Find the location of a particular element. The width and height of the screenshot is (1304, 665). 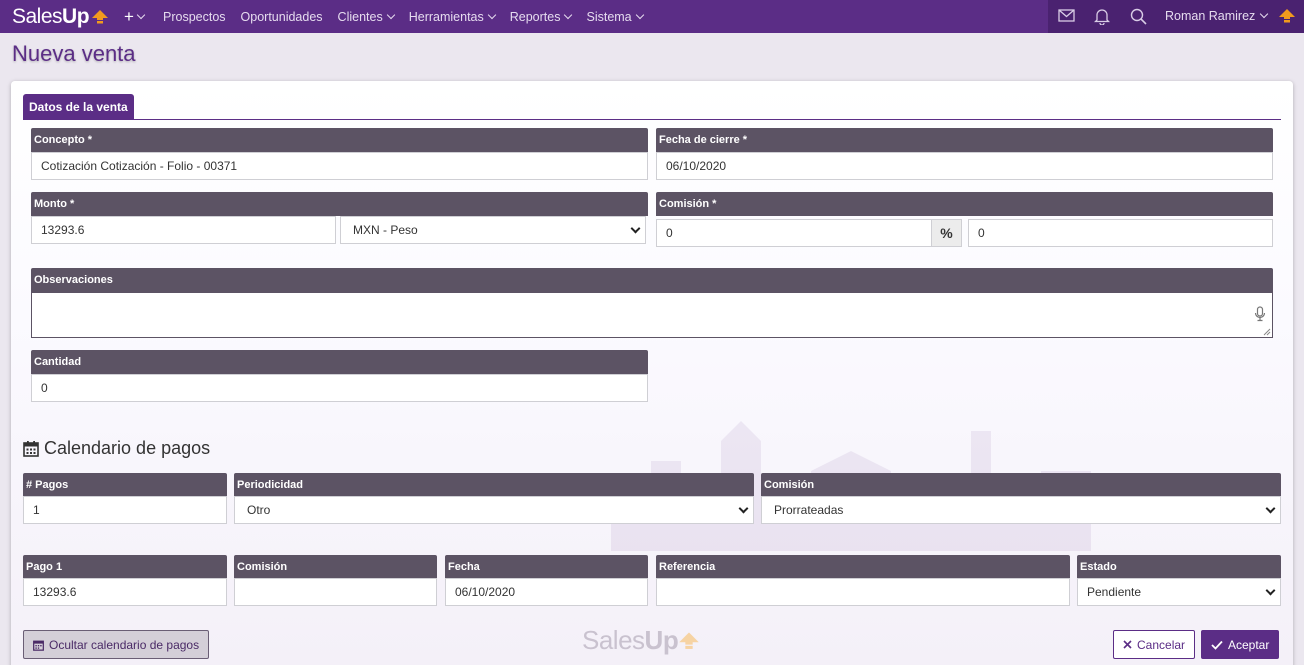

cantidad-input: 0 is located at coordinates (339, 388).